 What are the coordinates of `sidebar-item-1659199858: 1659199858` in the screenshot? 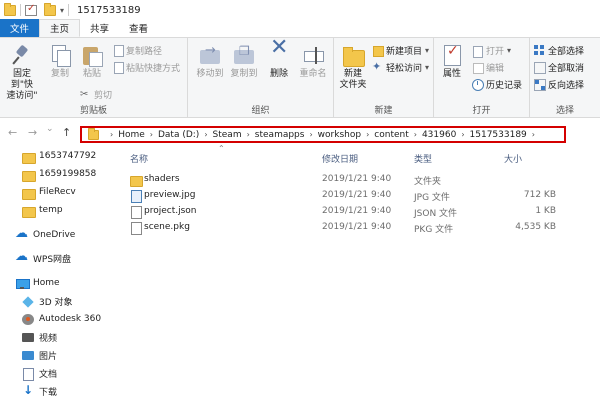 It's located at (59, 174).